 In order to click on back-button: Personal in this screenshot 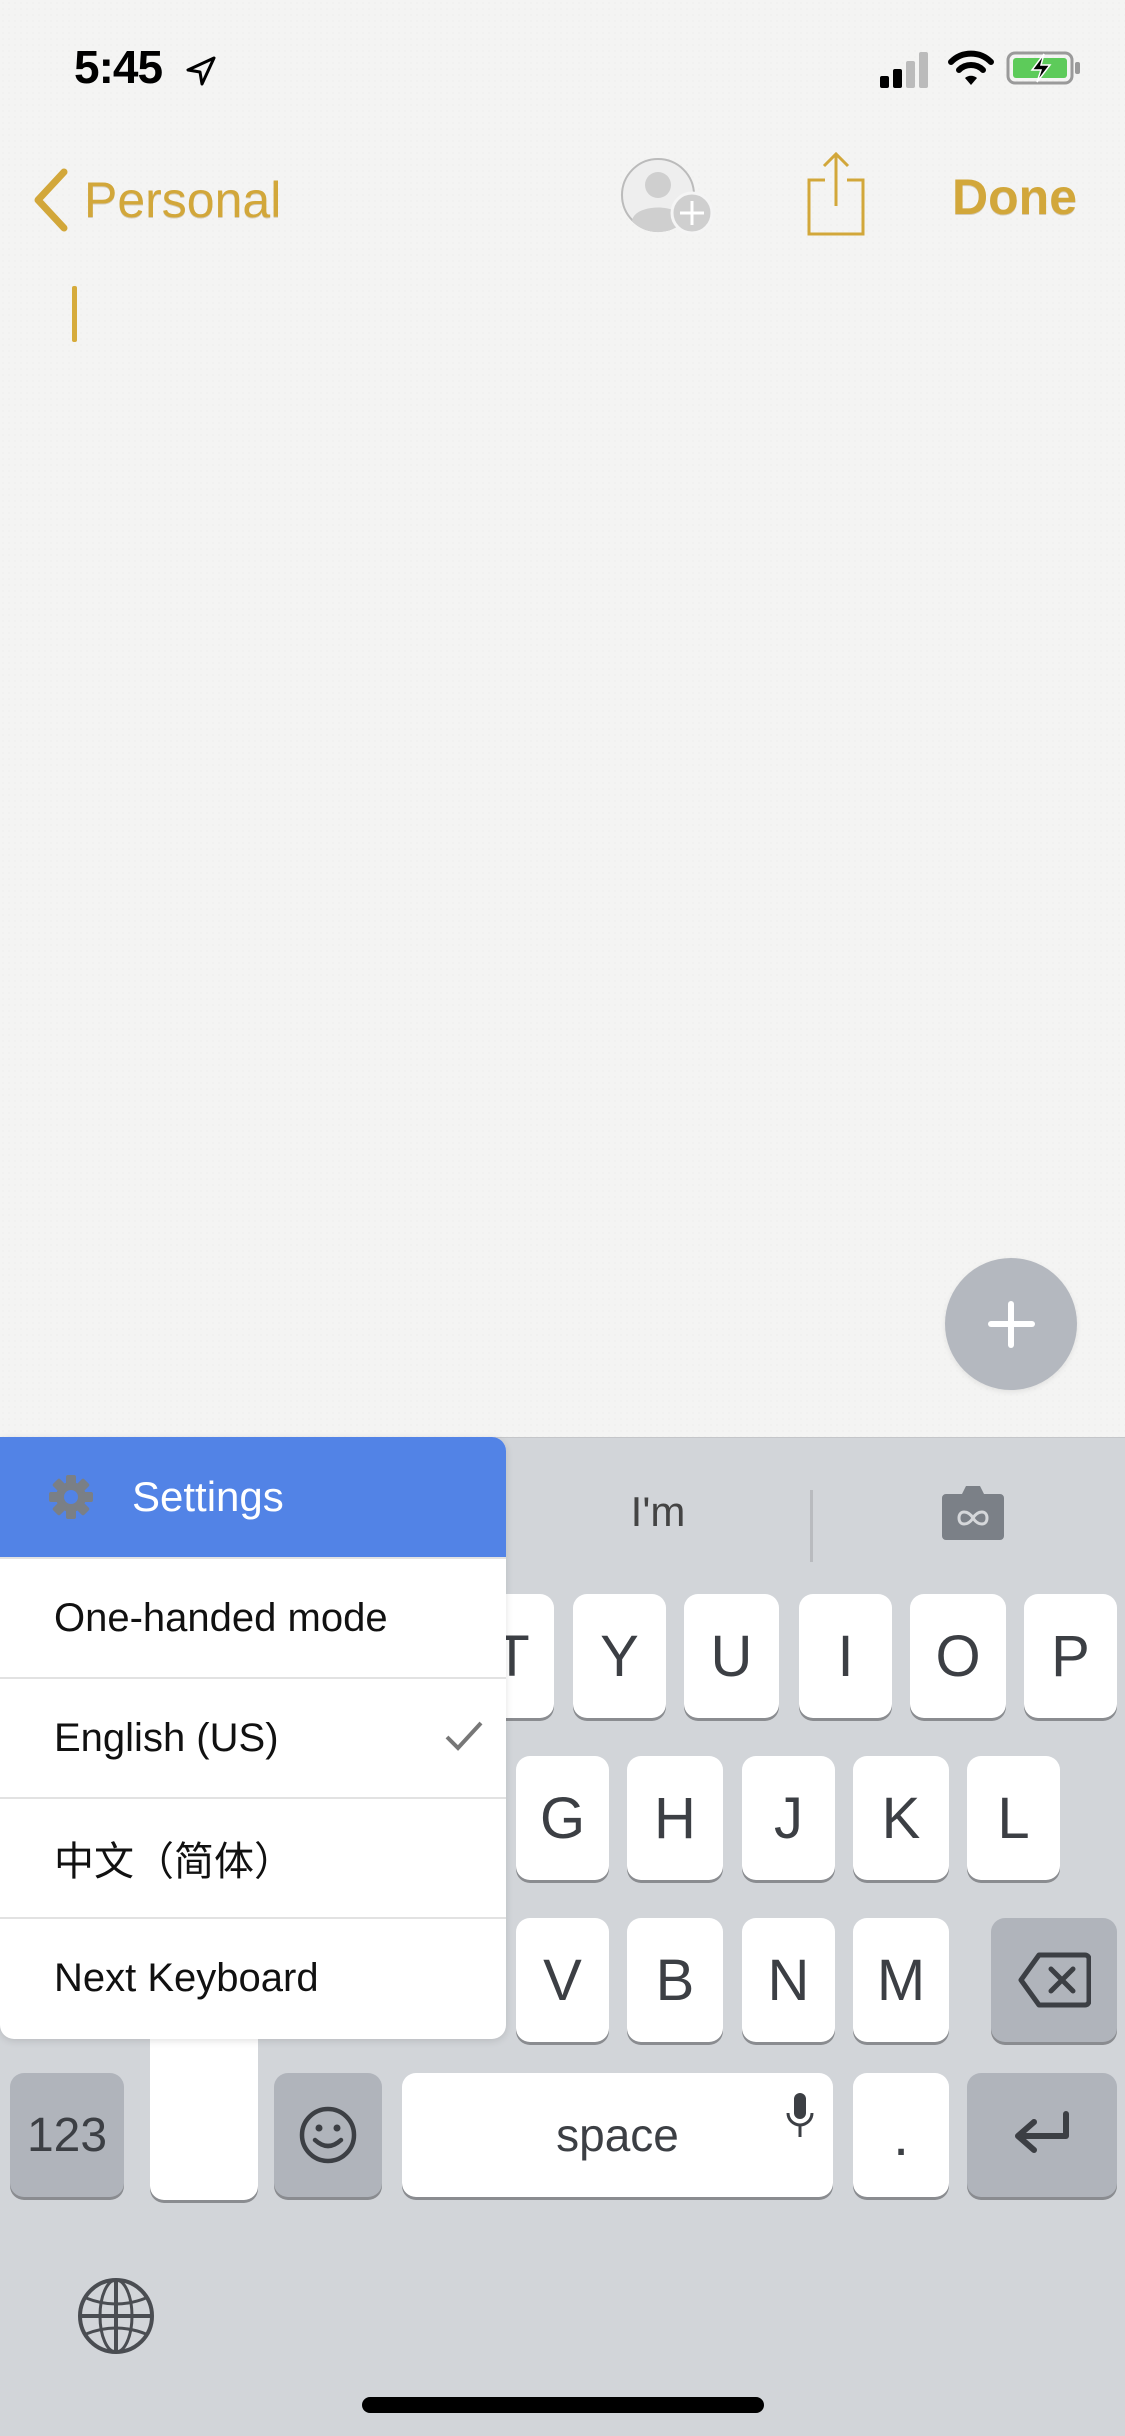, I will do `click(155, 200)`.